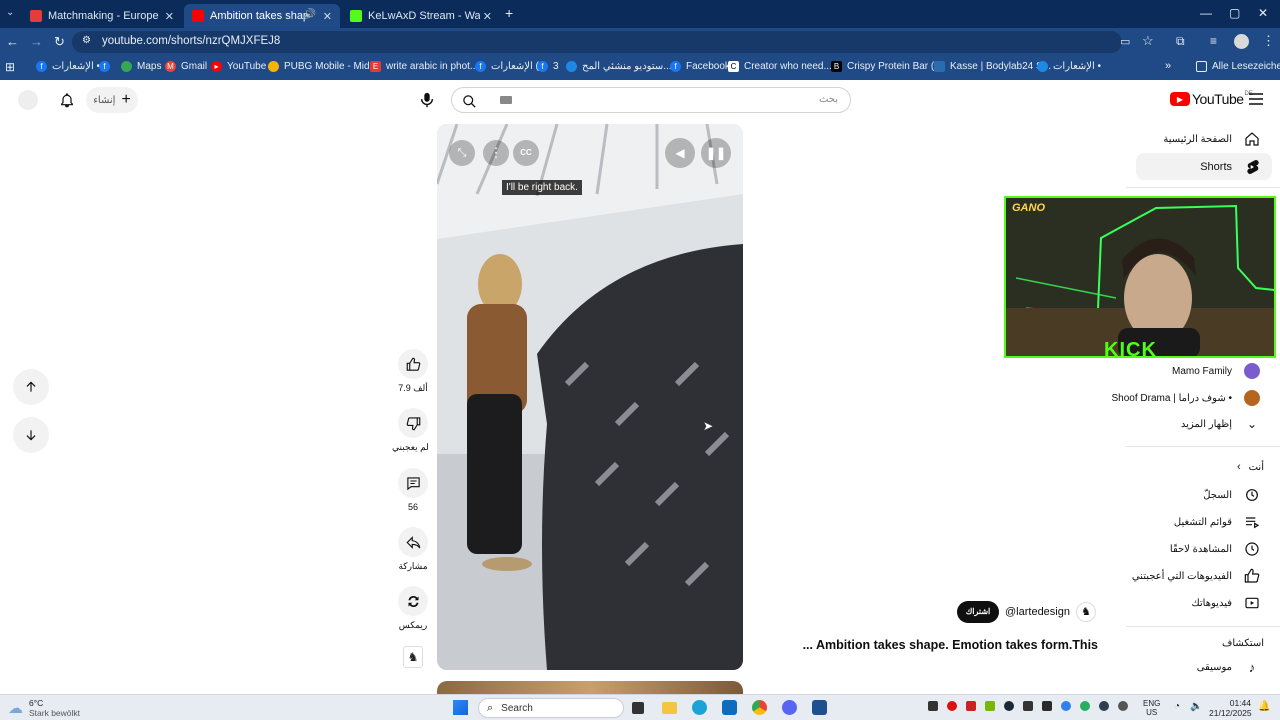 The width and height of the screenshot is (1280, 720). What do you see at coordinates (31, 387) in the screenshot?
I see `previous-short-button` at bounding box center [31, 387].